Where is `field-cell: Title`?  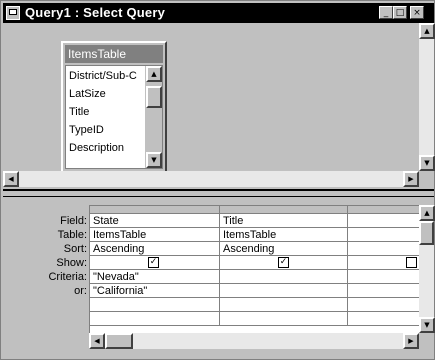
field-cell: Title is located at coordinates (284, 221).